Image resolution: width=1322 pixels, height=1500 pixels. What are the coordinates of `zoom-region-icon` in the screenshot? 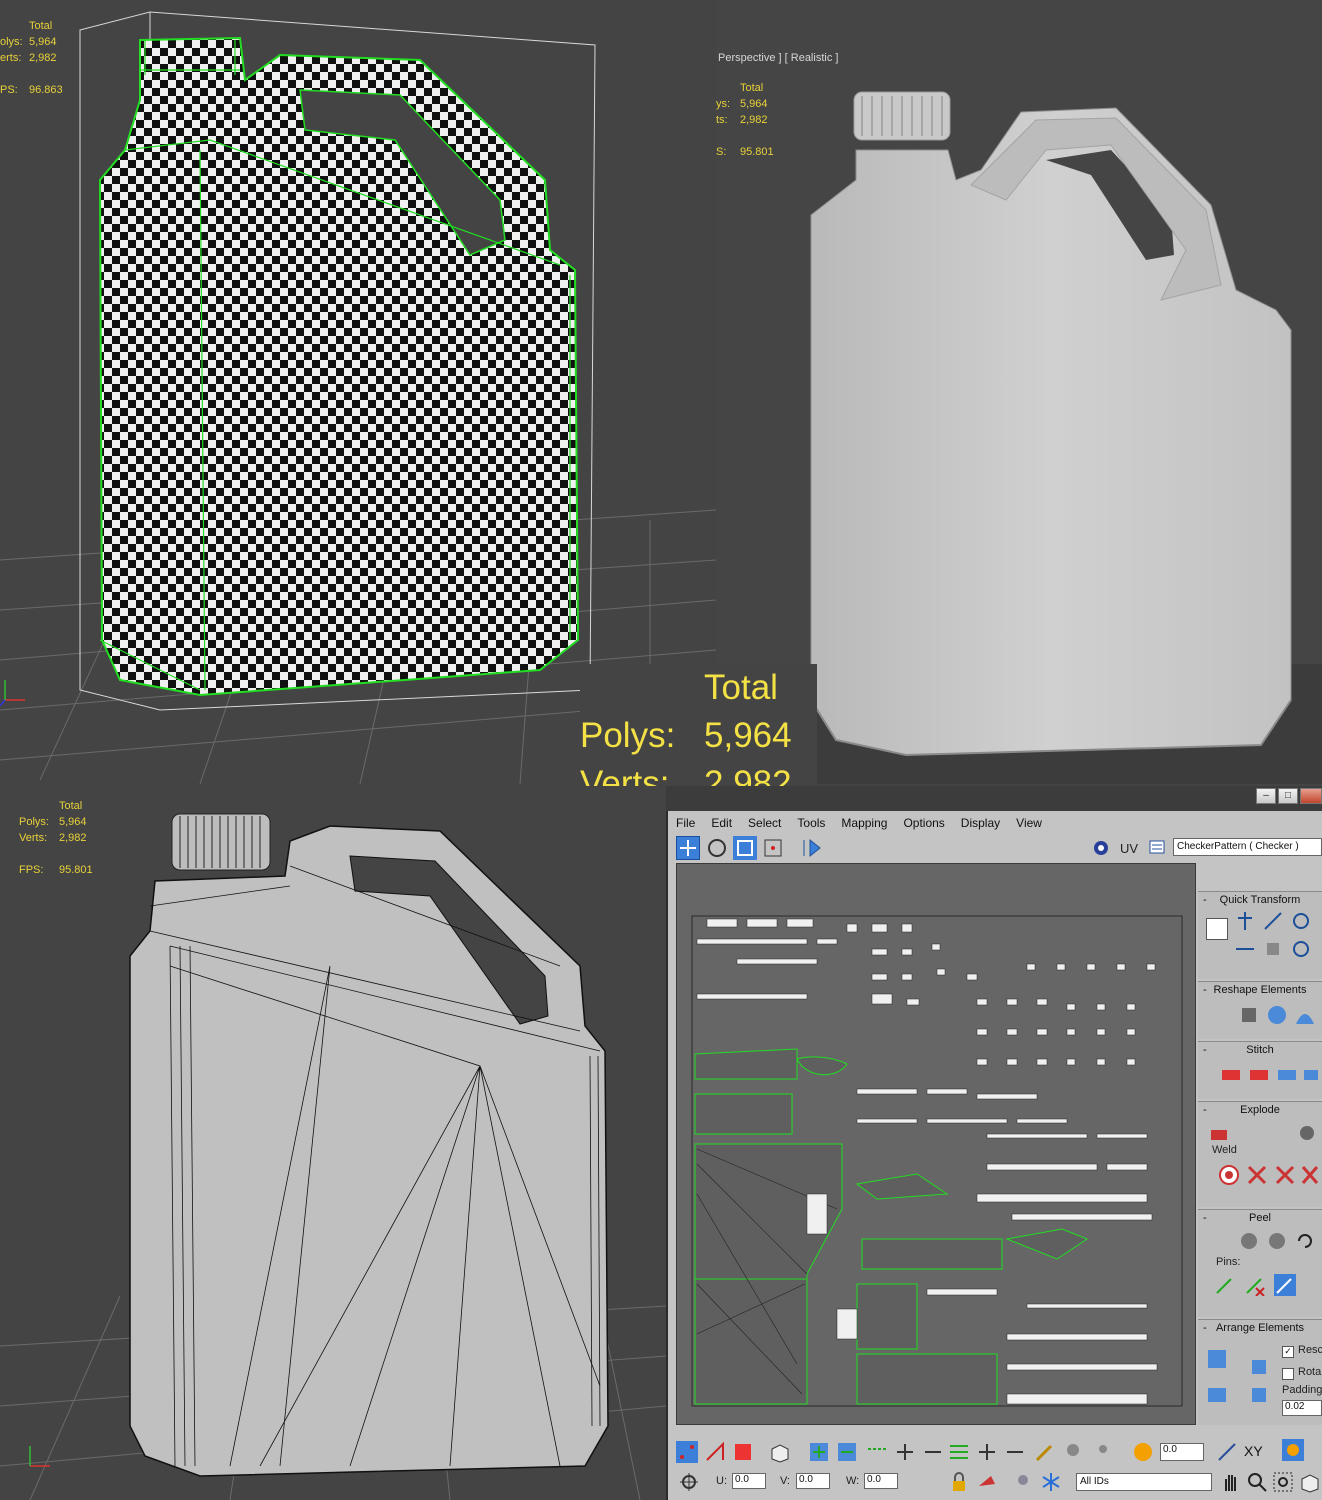 It's located at (1283, 1482).